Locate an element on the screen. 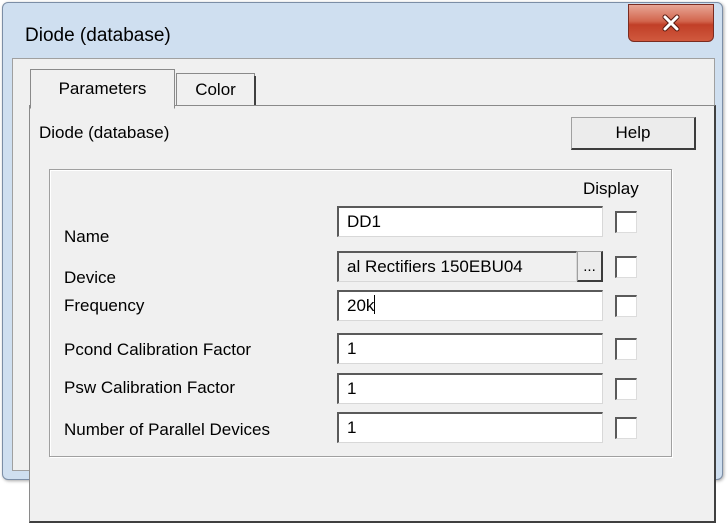 Image resolution: width=728 pixels, height=523 pixels. help-button: Help is located at coordinates (633, 133).